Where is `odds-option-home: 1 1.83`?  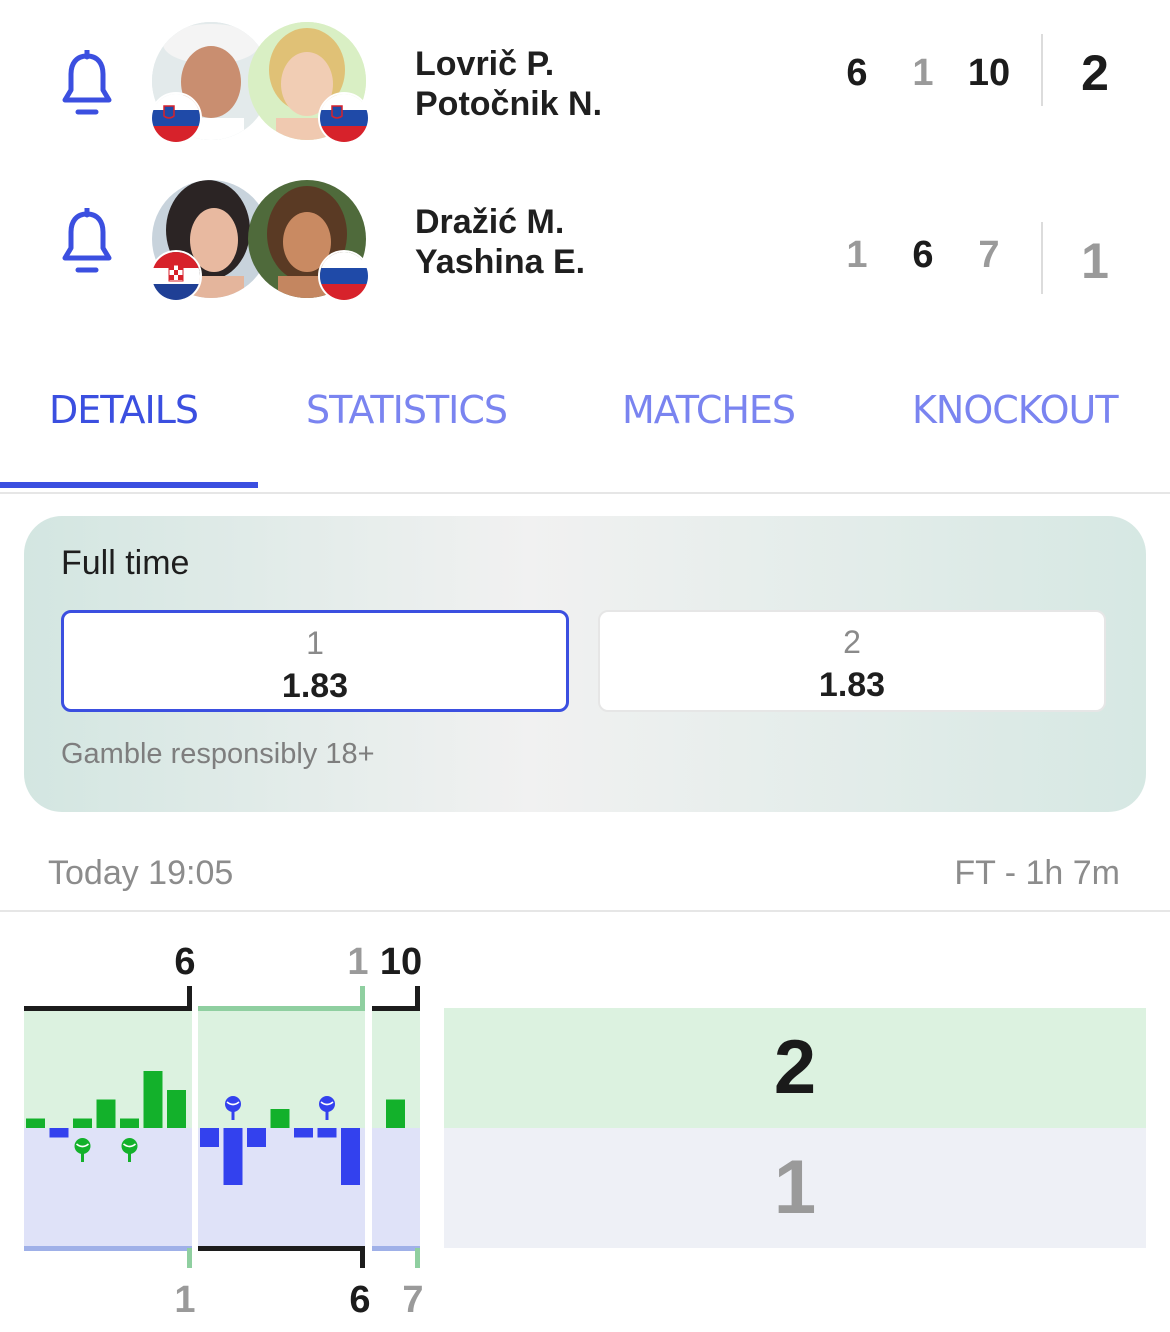 odds-option-home: 1 1.83 is located at coordinates (315, 661).